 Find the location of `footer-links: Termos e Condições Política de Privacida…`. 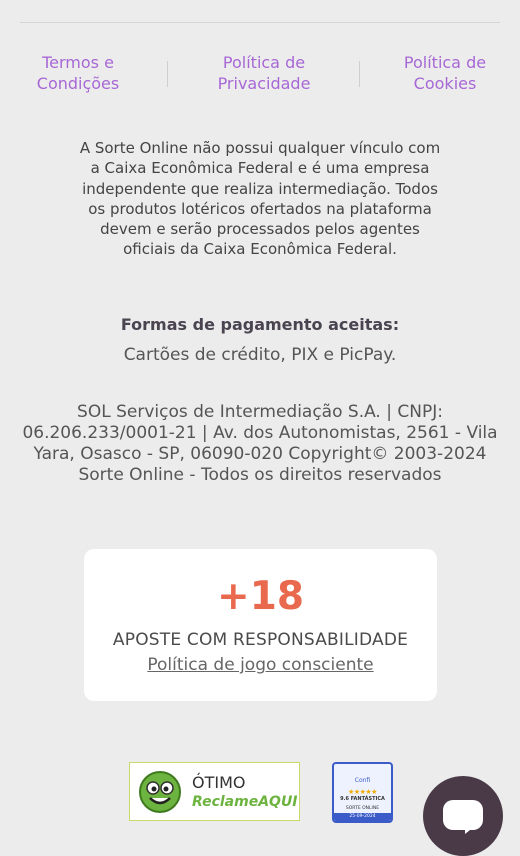

footer-links: Termos e Condições Política de Privacida… is located at coordinates (260, 74).